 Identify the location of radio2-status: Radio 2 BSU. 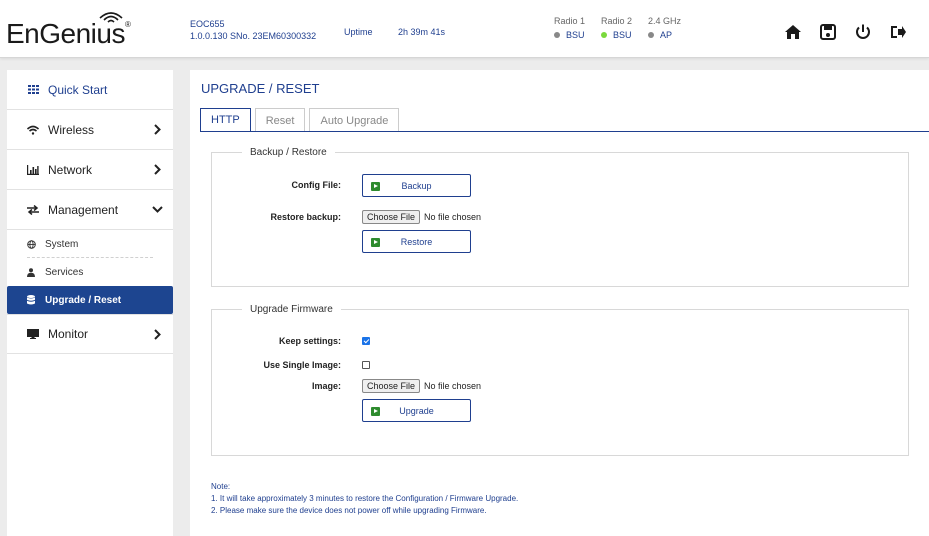
(617, 28).